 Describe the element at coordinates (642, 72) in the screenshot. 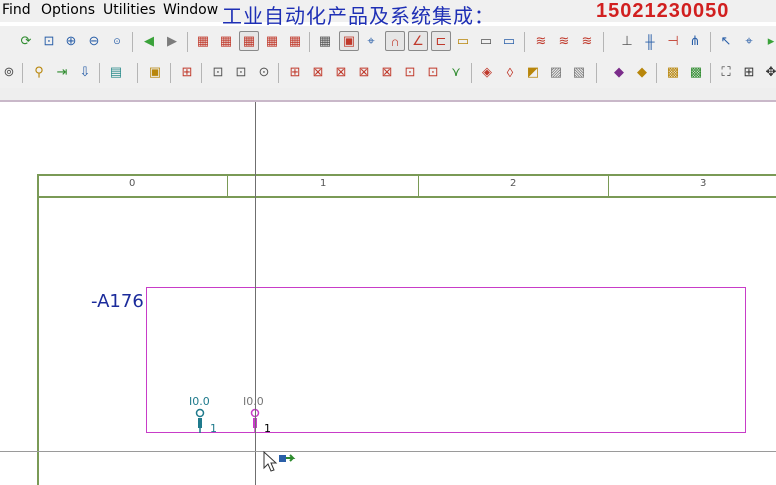

I see `layer-b-icon: ◆` at that location.